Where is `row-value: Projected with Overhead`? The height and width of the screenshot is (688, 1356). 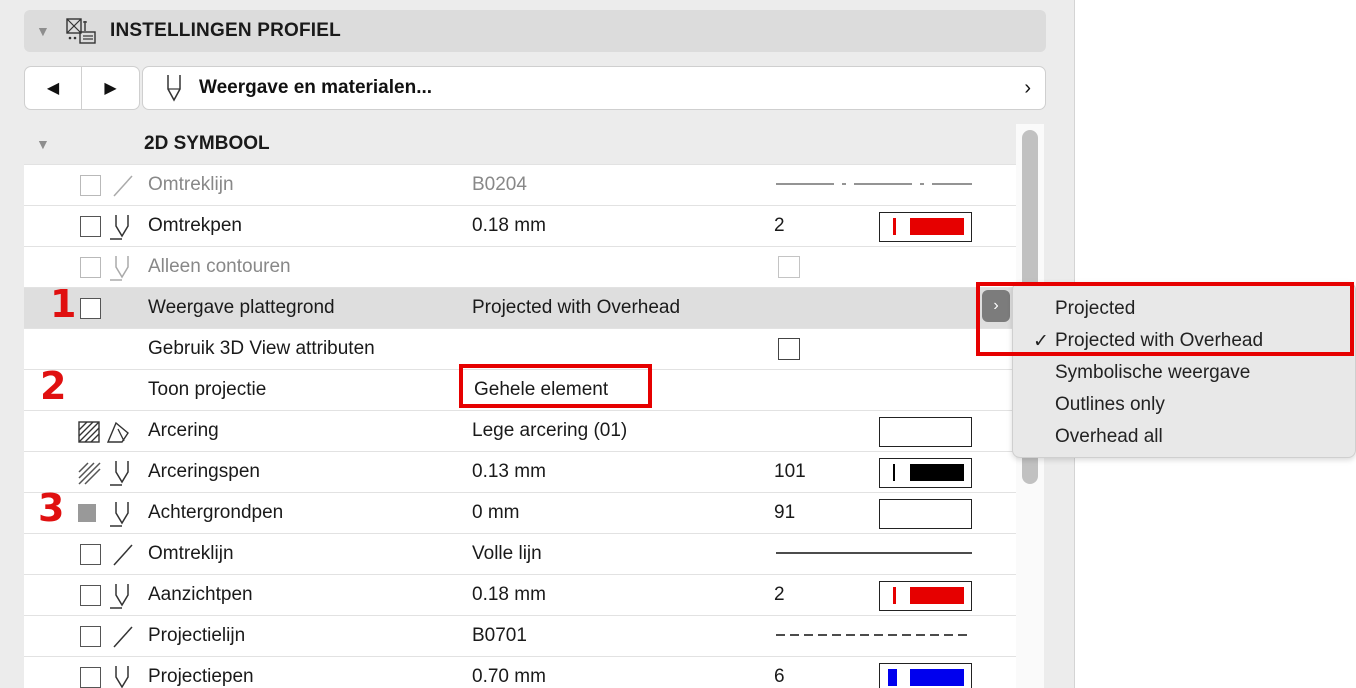
row-value: Projected with Overhead is located at coordinates (576, 308).